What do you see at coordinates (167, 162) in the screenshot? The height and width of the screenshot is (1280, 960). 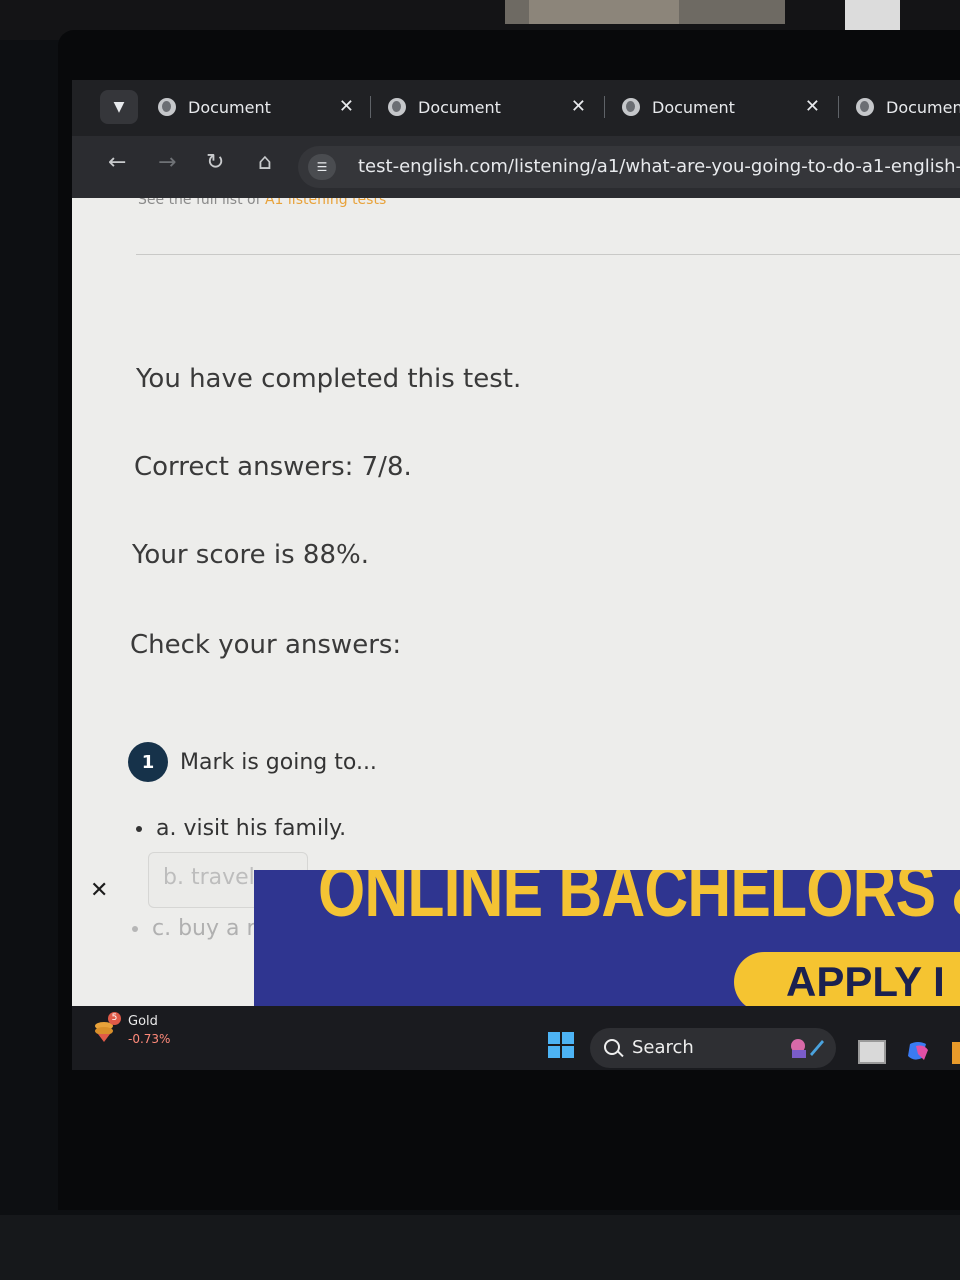 I see `forward-arrow-icon: →` at bounding box center [167, 162].